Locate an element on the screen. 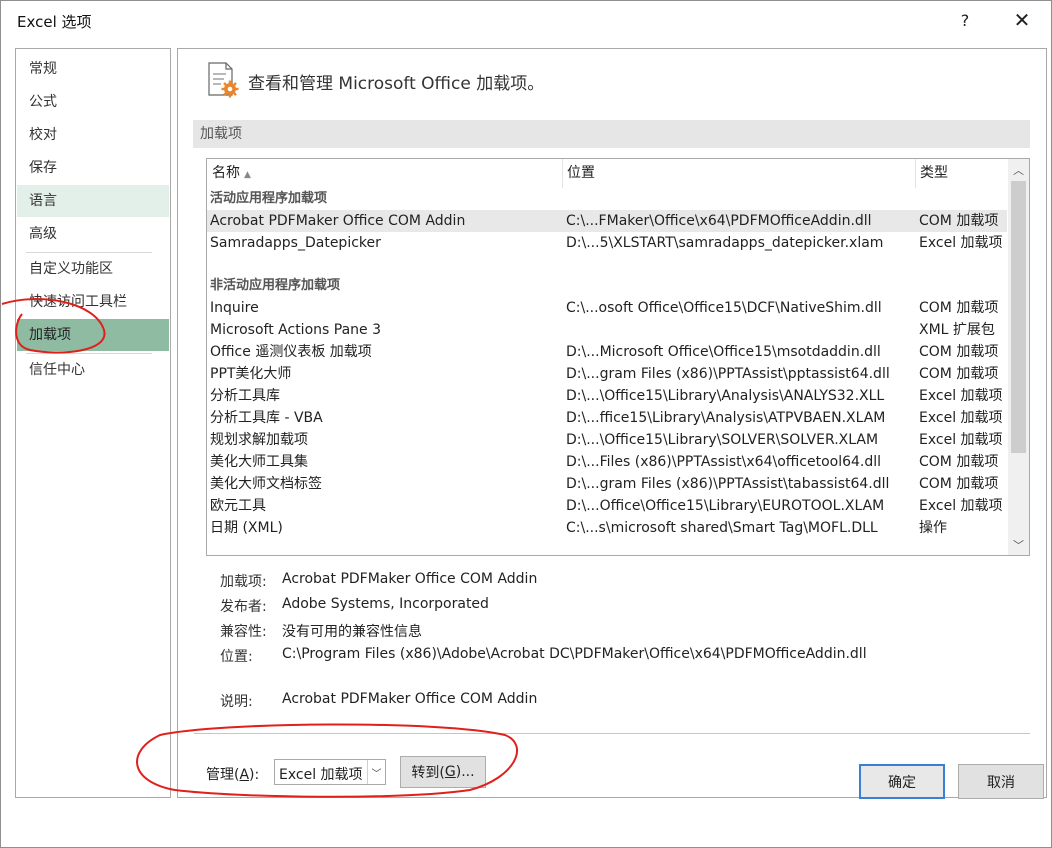  cell-name: Acrobat PDFMaker Office COM Addin is located at coordinates (338, 221).